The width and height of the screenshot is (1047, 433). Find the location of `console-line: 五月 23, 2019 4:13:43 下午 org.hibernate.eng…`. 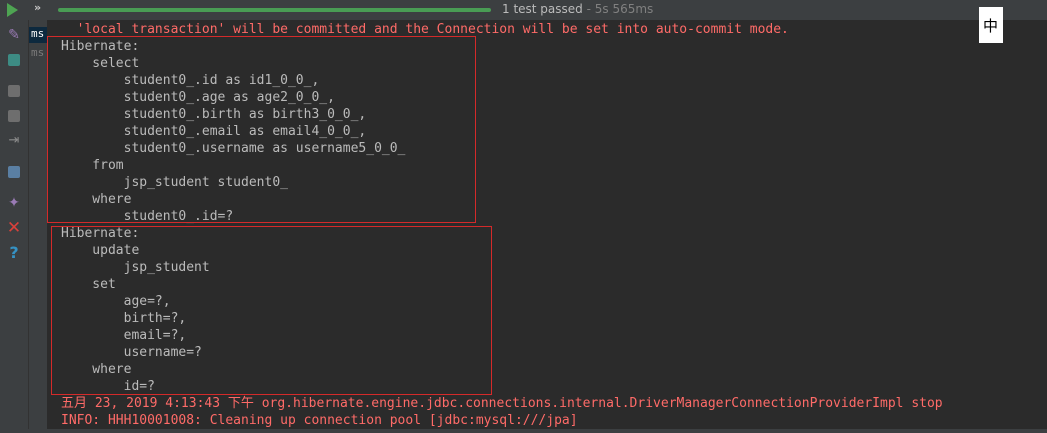

console-line: 五月 23, 2019 4:13:43 下午 org.hibernate.eng… is located at coordinates (502, 403).